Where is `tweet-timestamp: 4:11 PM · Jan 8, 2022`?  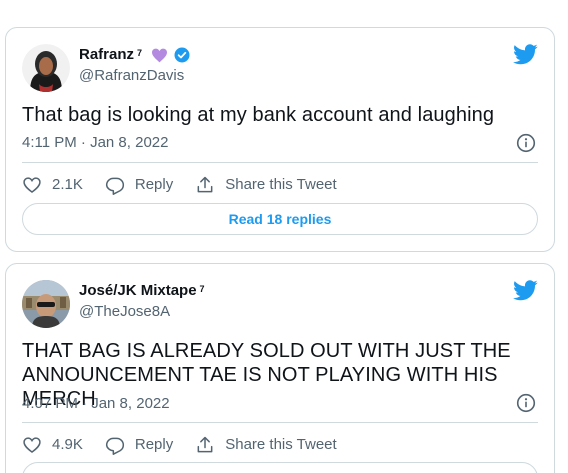
tweet-timestamp: 4:11 PM · Jan 8, 2022 is located at coordinates (95, 143).